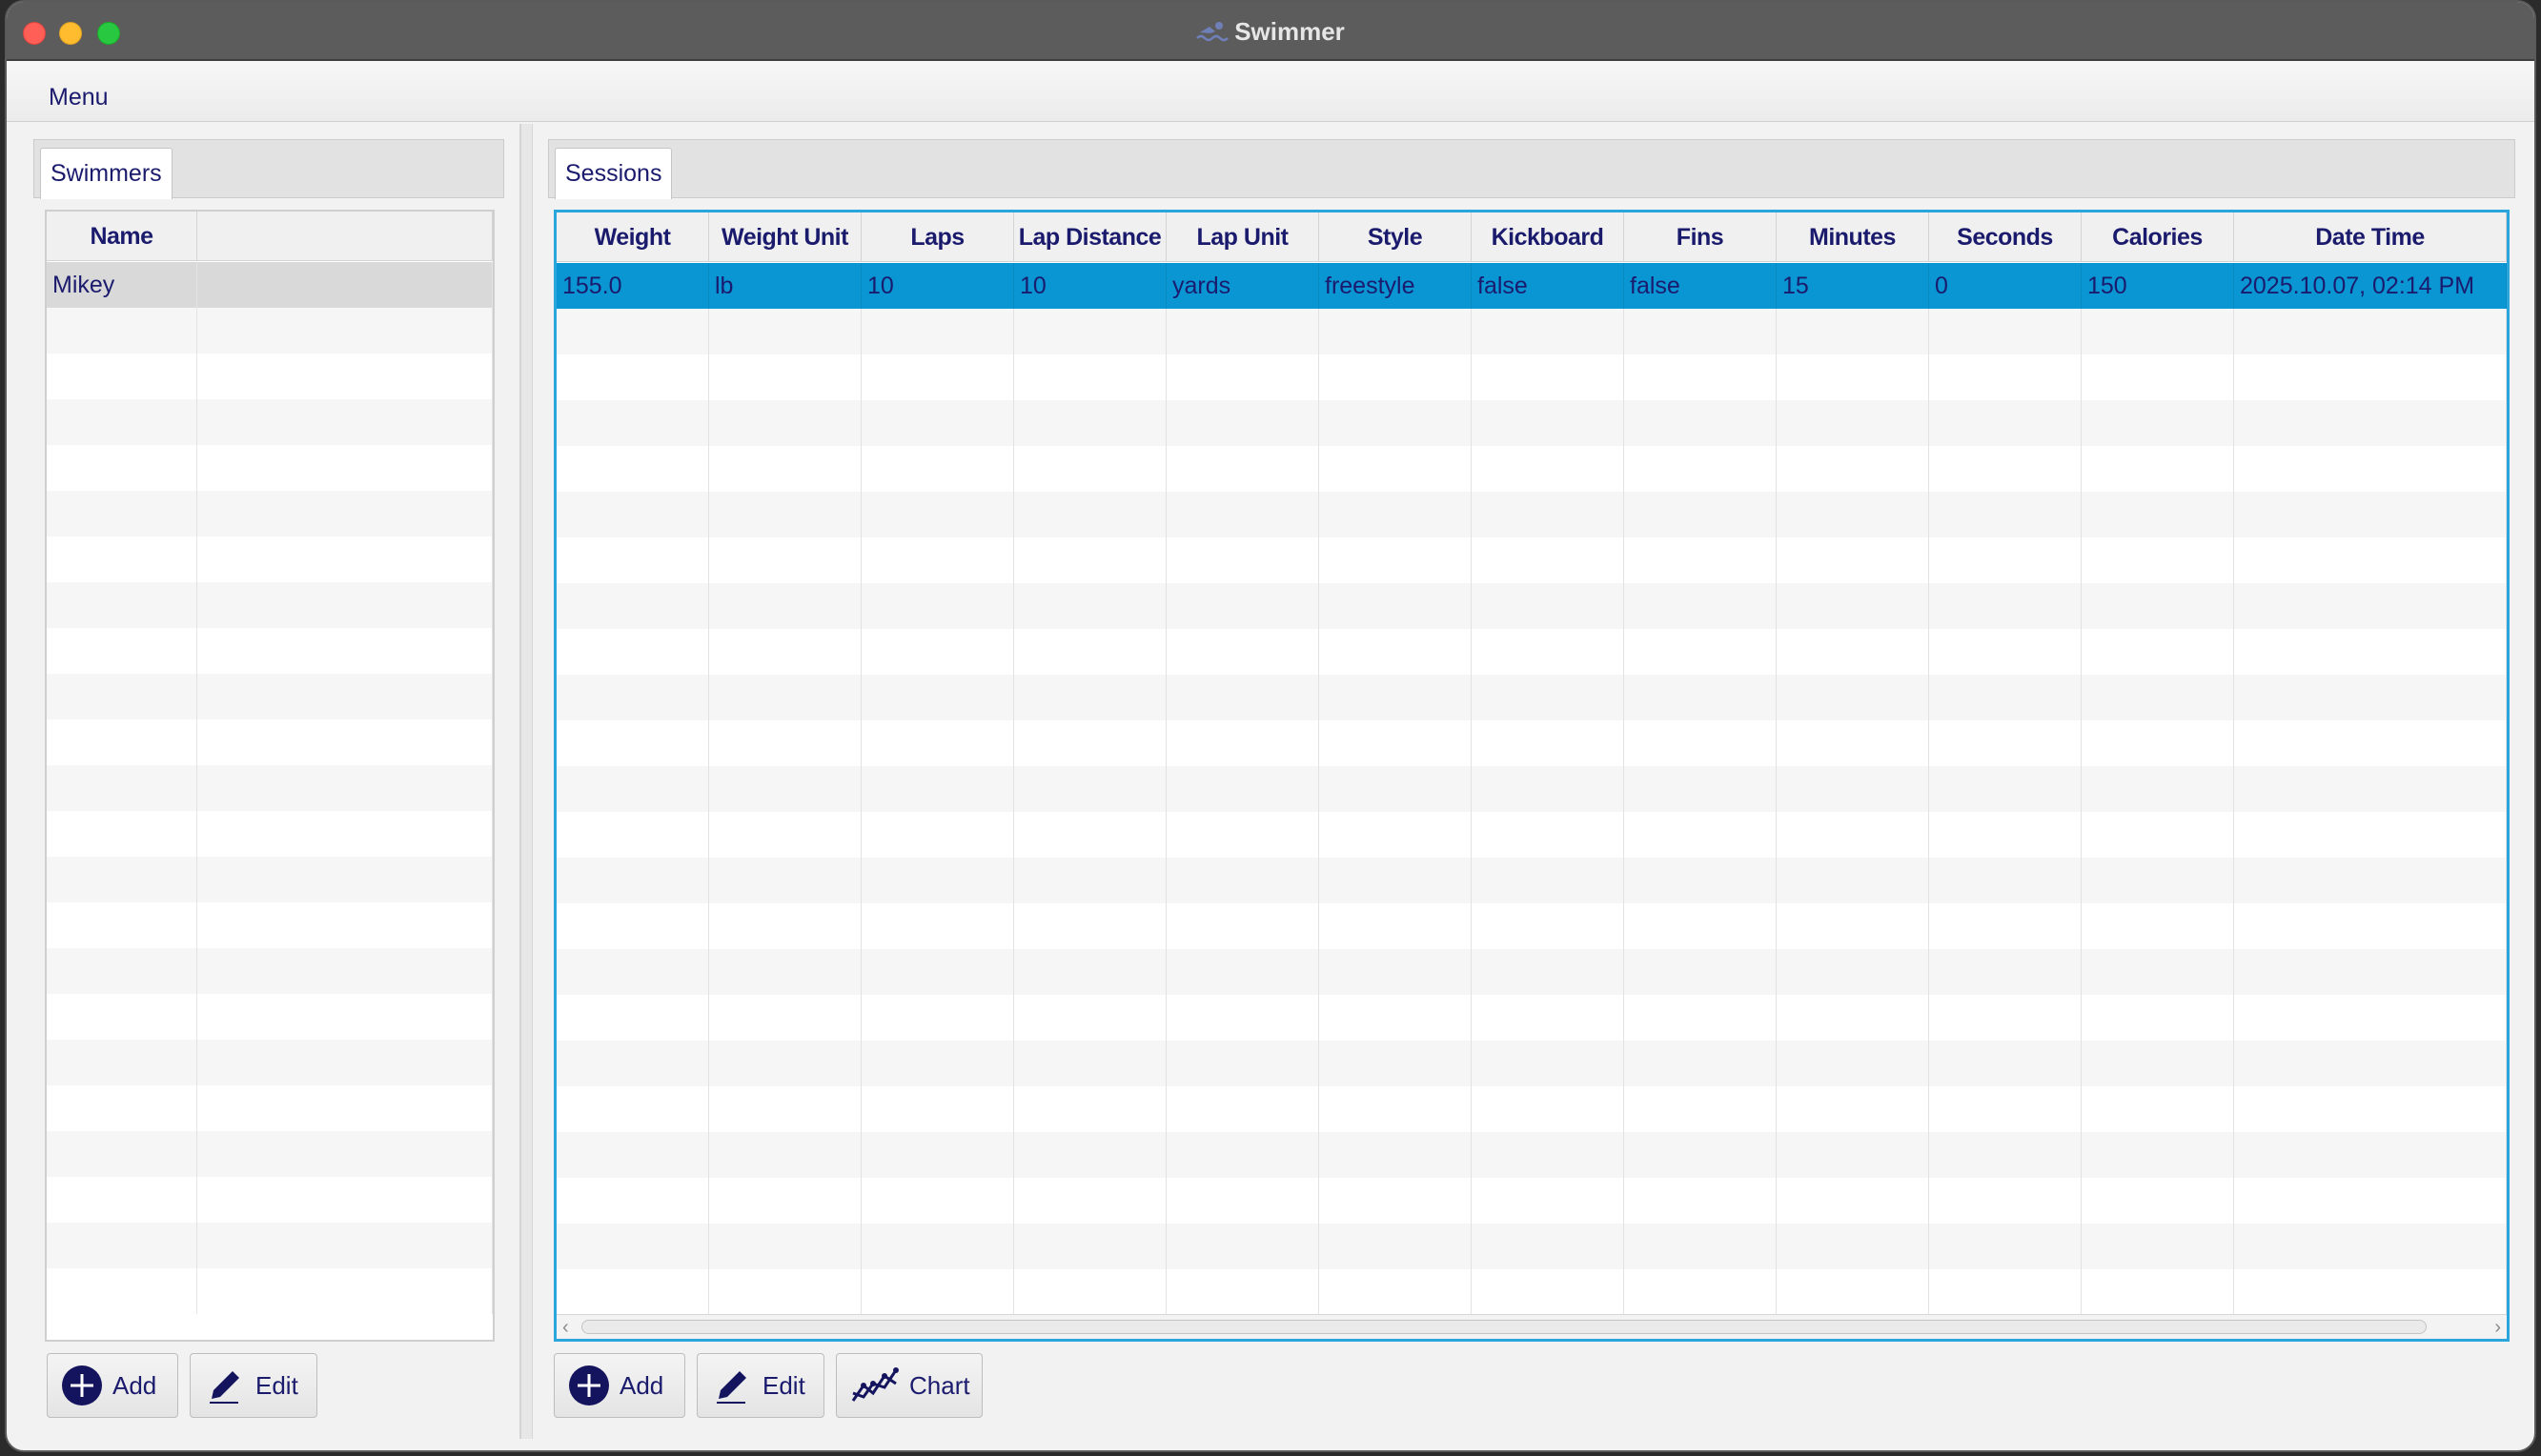  I want to click on column-header: Style, so click(1396, 237).